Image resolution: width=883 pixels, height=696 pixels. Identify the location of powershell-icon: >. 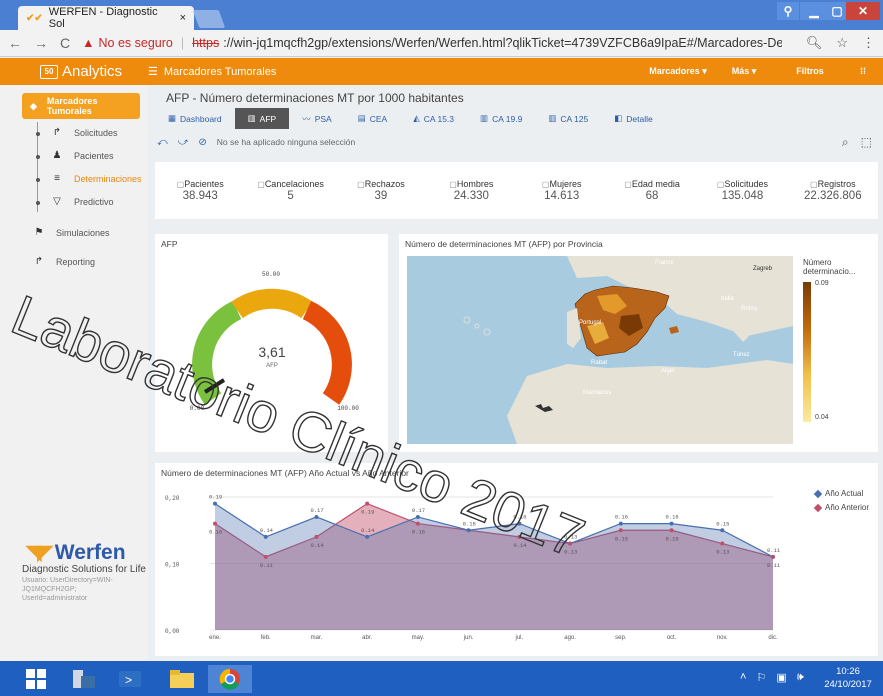
(130, 679).